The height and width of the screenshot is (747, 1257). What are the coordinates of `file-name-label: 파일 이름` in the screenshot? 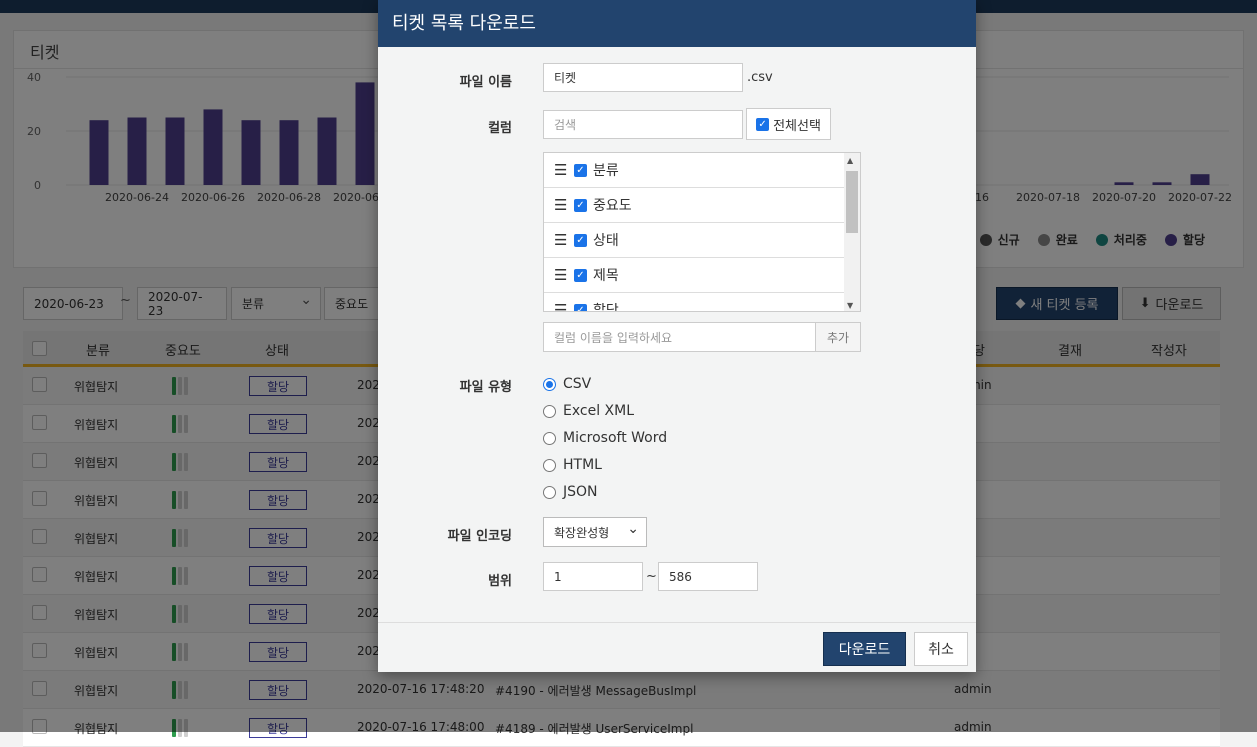 It's located at (485, 82).